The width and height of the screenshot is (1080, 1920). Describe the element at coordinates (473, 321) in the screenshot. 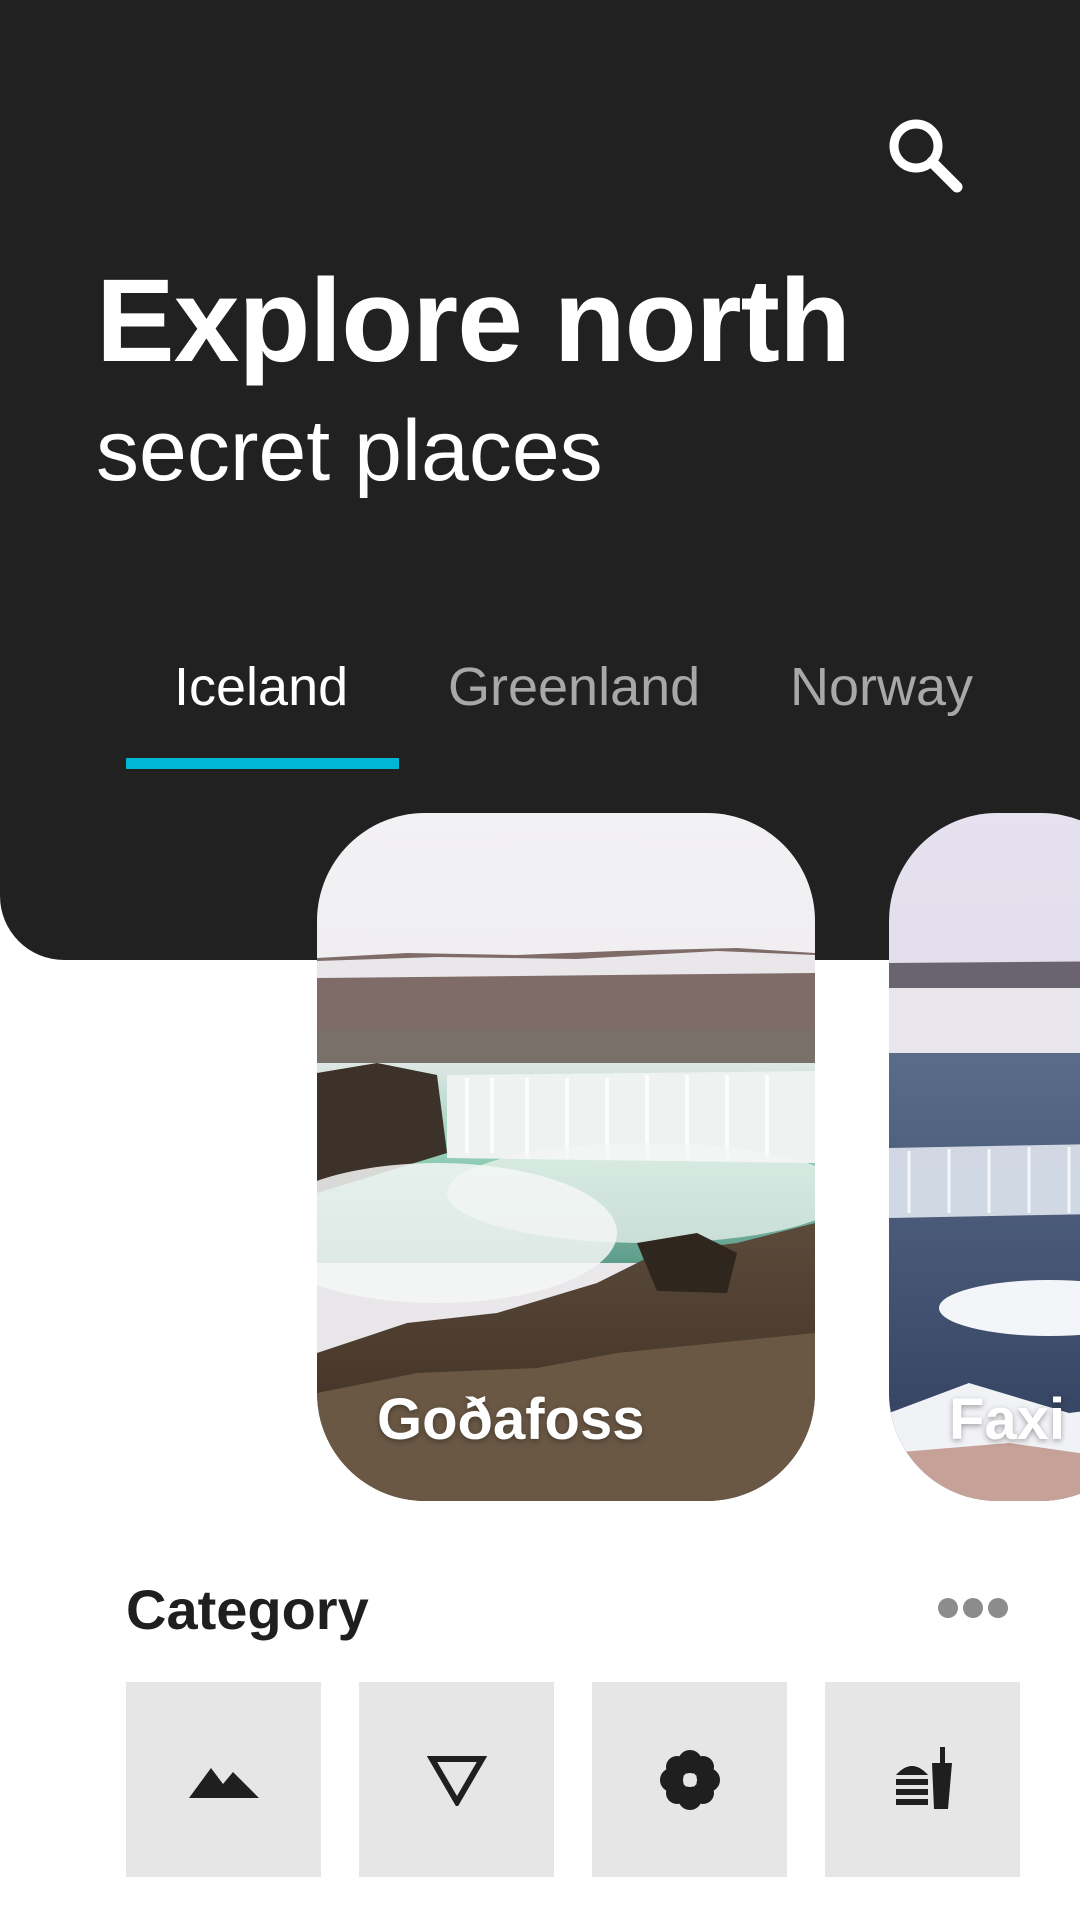

I see `page-title: Explore north` at that location.